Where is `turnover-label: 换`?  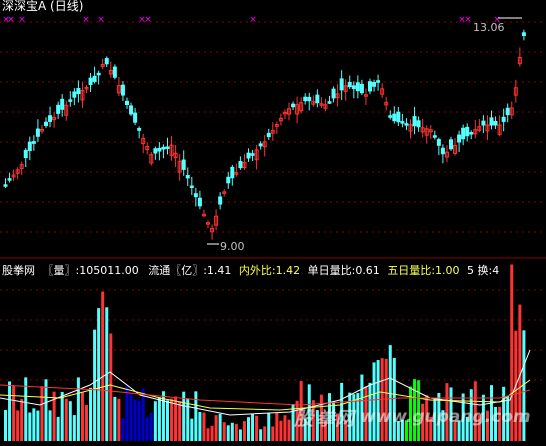
turnover-label: 换 is located at coordinates (483, 270).